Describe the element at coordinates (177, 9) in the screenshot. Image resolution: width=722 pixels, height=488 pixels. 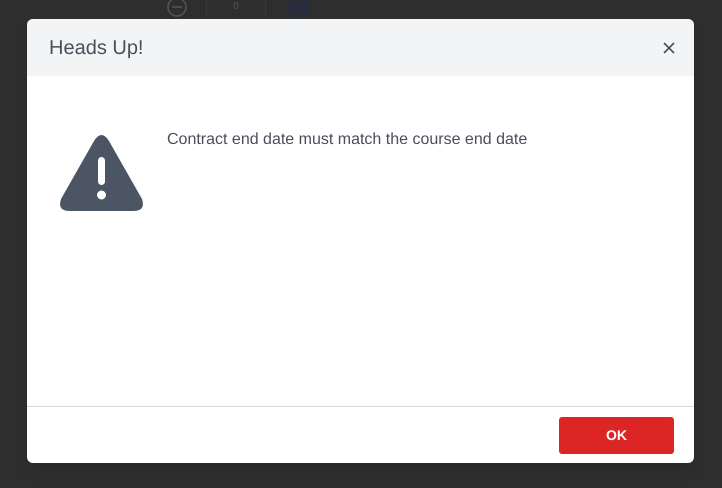
I see `minus-icon` at that location.